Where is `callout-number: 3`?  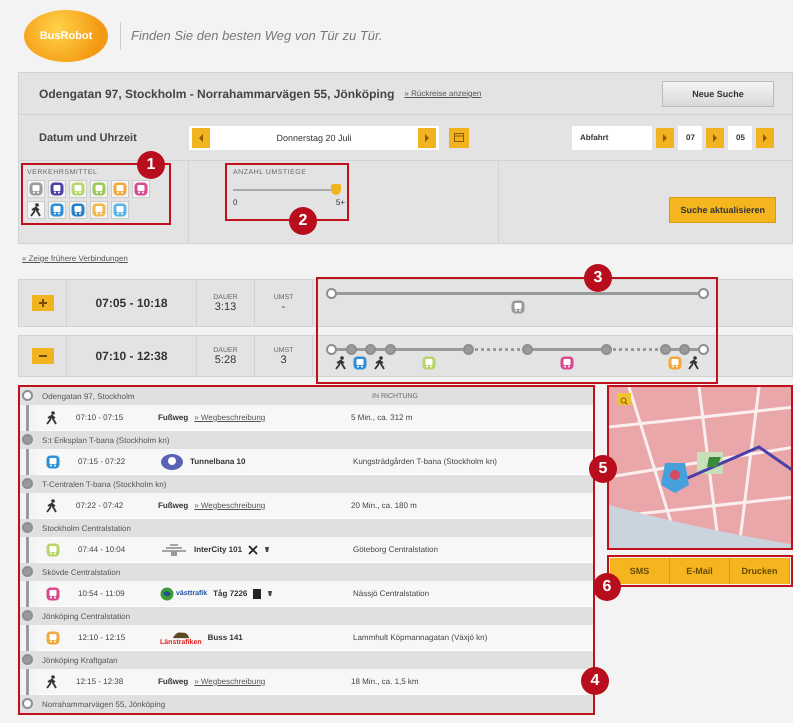
callout-number: 3 is located at coordinates (598, 278).